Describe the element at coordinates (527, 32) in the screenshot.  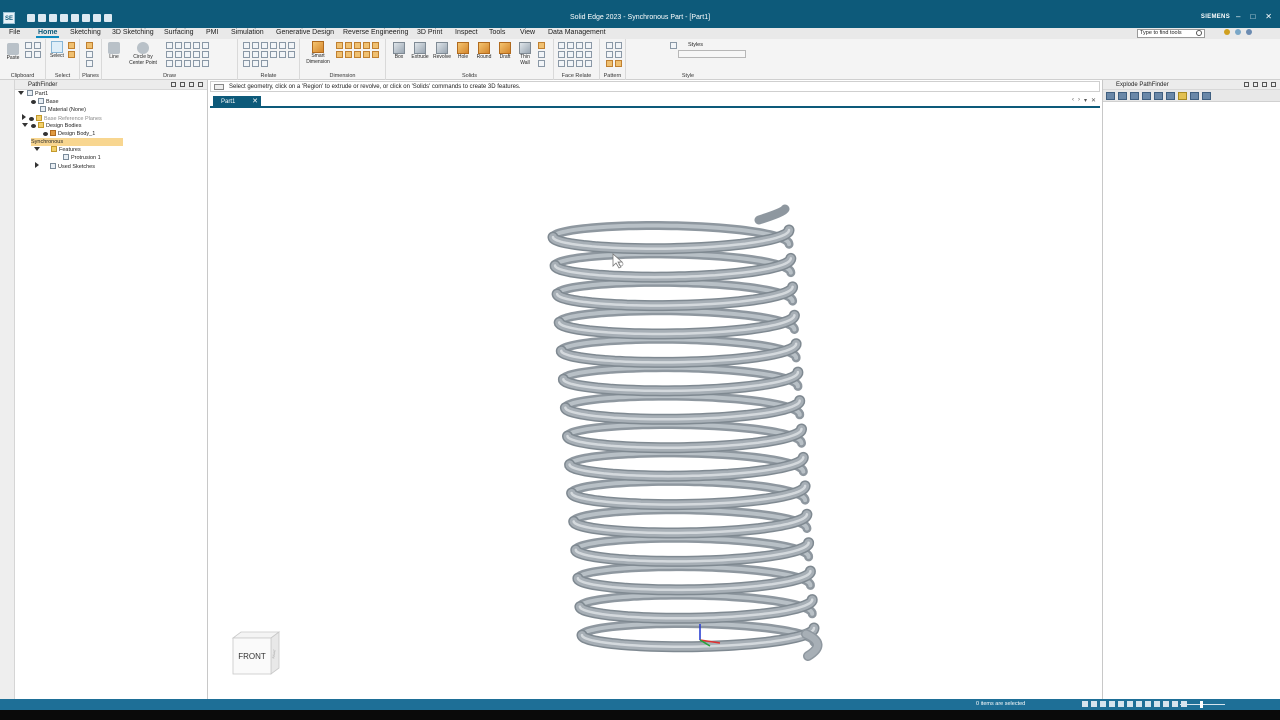
I see `tab-view: View` at that location.